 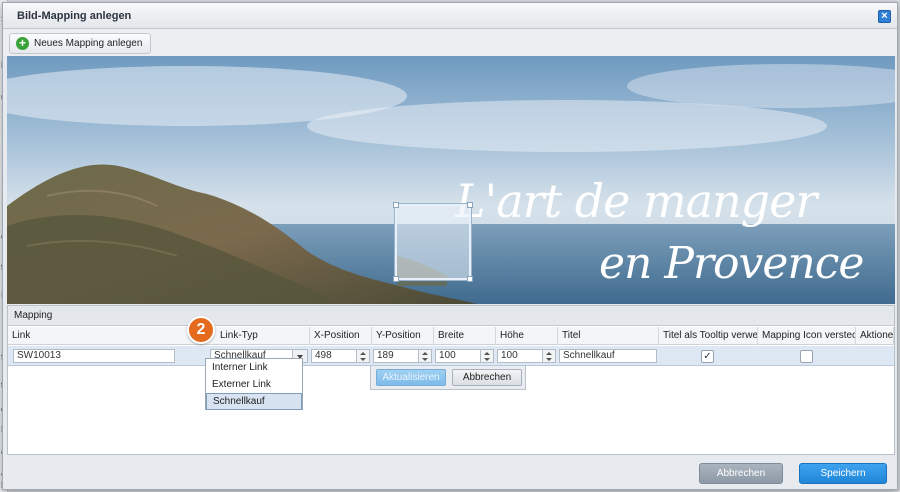 I want to click on step-badge: 2, so click(x=201, y=330).